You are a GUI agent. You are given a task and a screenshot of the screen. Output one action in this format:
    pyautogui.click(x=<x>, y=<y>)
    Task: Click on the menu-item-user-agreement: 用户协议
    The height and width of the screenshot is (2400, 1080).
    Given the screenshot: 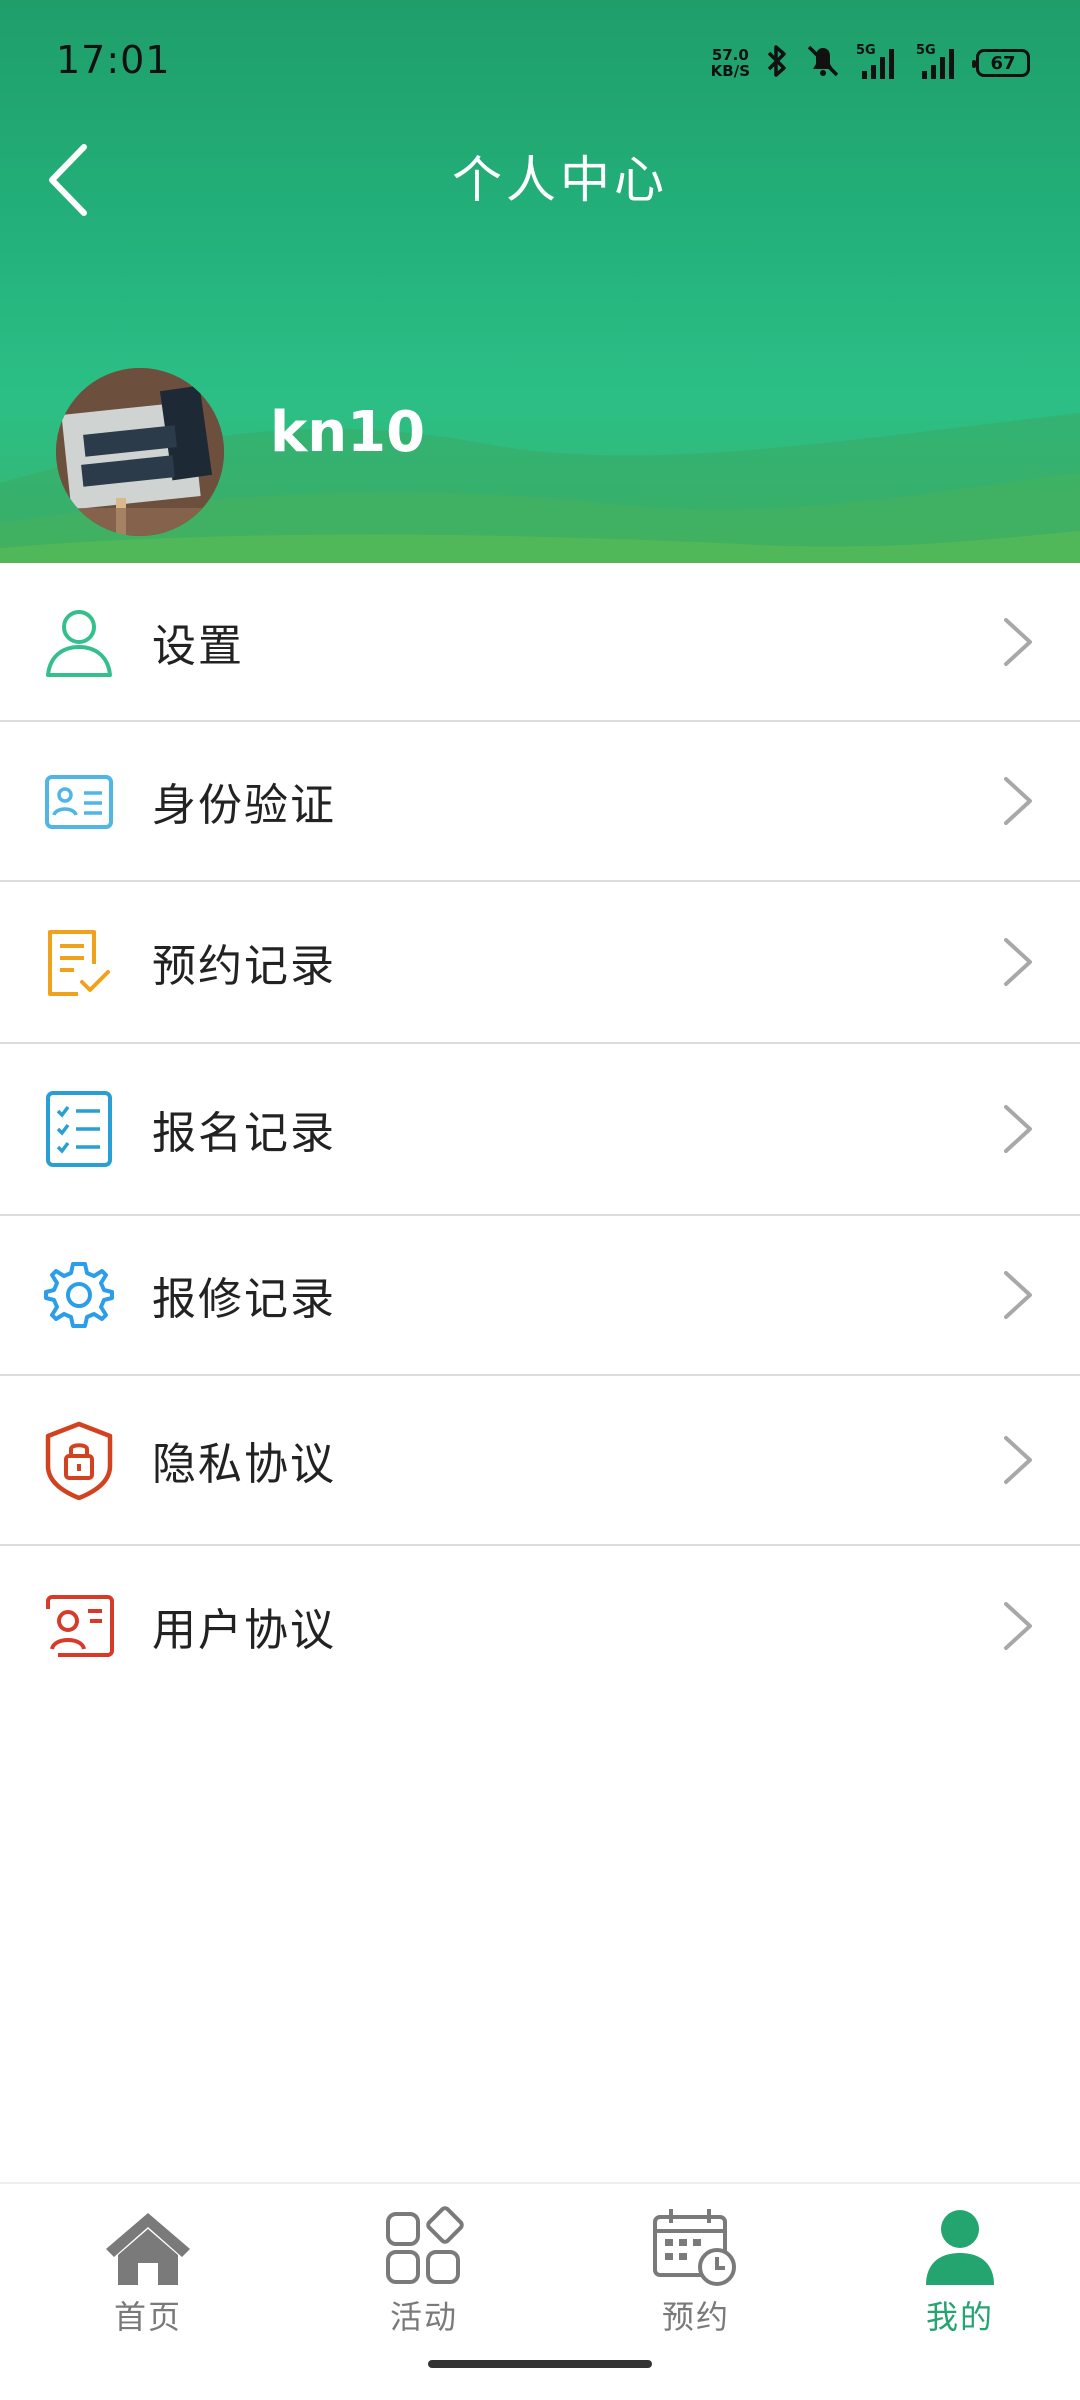 What is the action you would take?
    pyautogui.click(x=540, y=1626)
    